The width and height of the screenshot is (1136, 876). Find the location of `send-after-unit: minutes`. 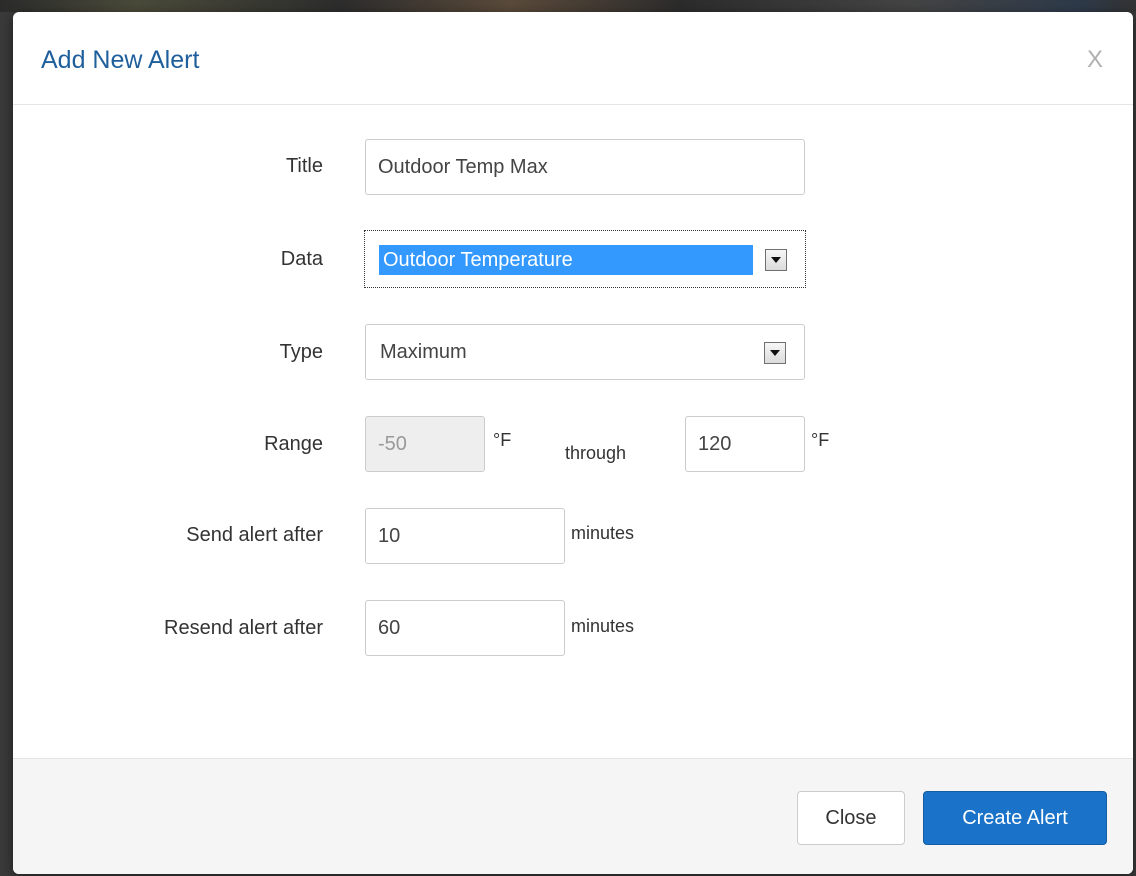

send-after-unit: minutes is located at coordinates (603, 533).